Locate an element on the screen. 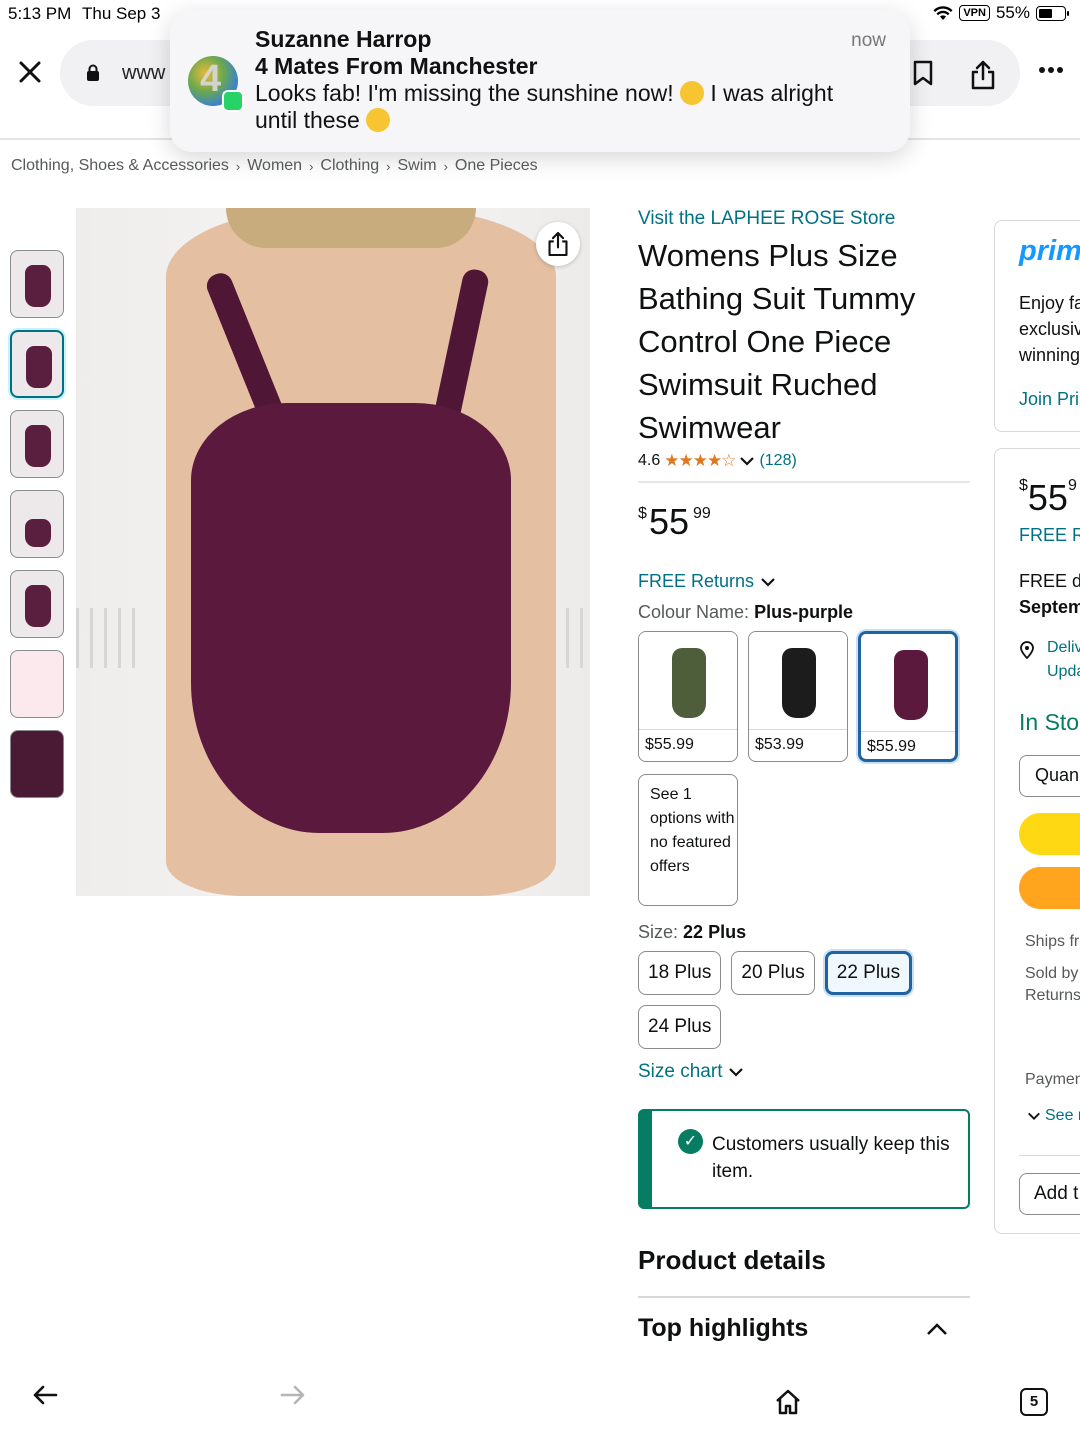  status-indicators: VPN 55% is located at coordinates (1001, 13).